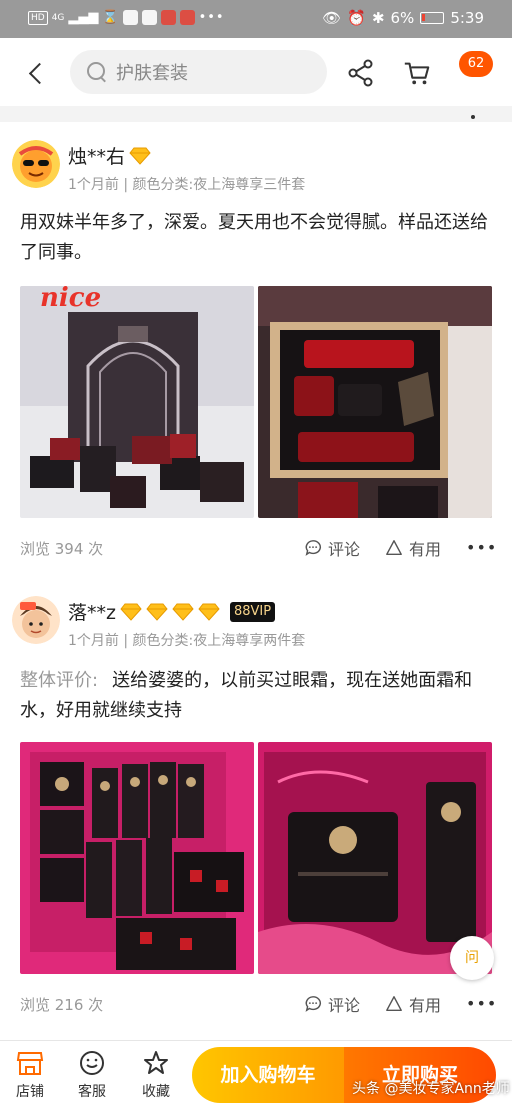 Image resolution: width=512 pixels, height=1108 pixels. Describe the element at coordinates (156, 1075) in the screenshot. I see `favorite-button: 收藏` at that location.